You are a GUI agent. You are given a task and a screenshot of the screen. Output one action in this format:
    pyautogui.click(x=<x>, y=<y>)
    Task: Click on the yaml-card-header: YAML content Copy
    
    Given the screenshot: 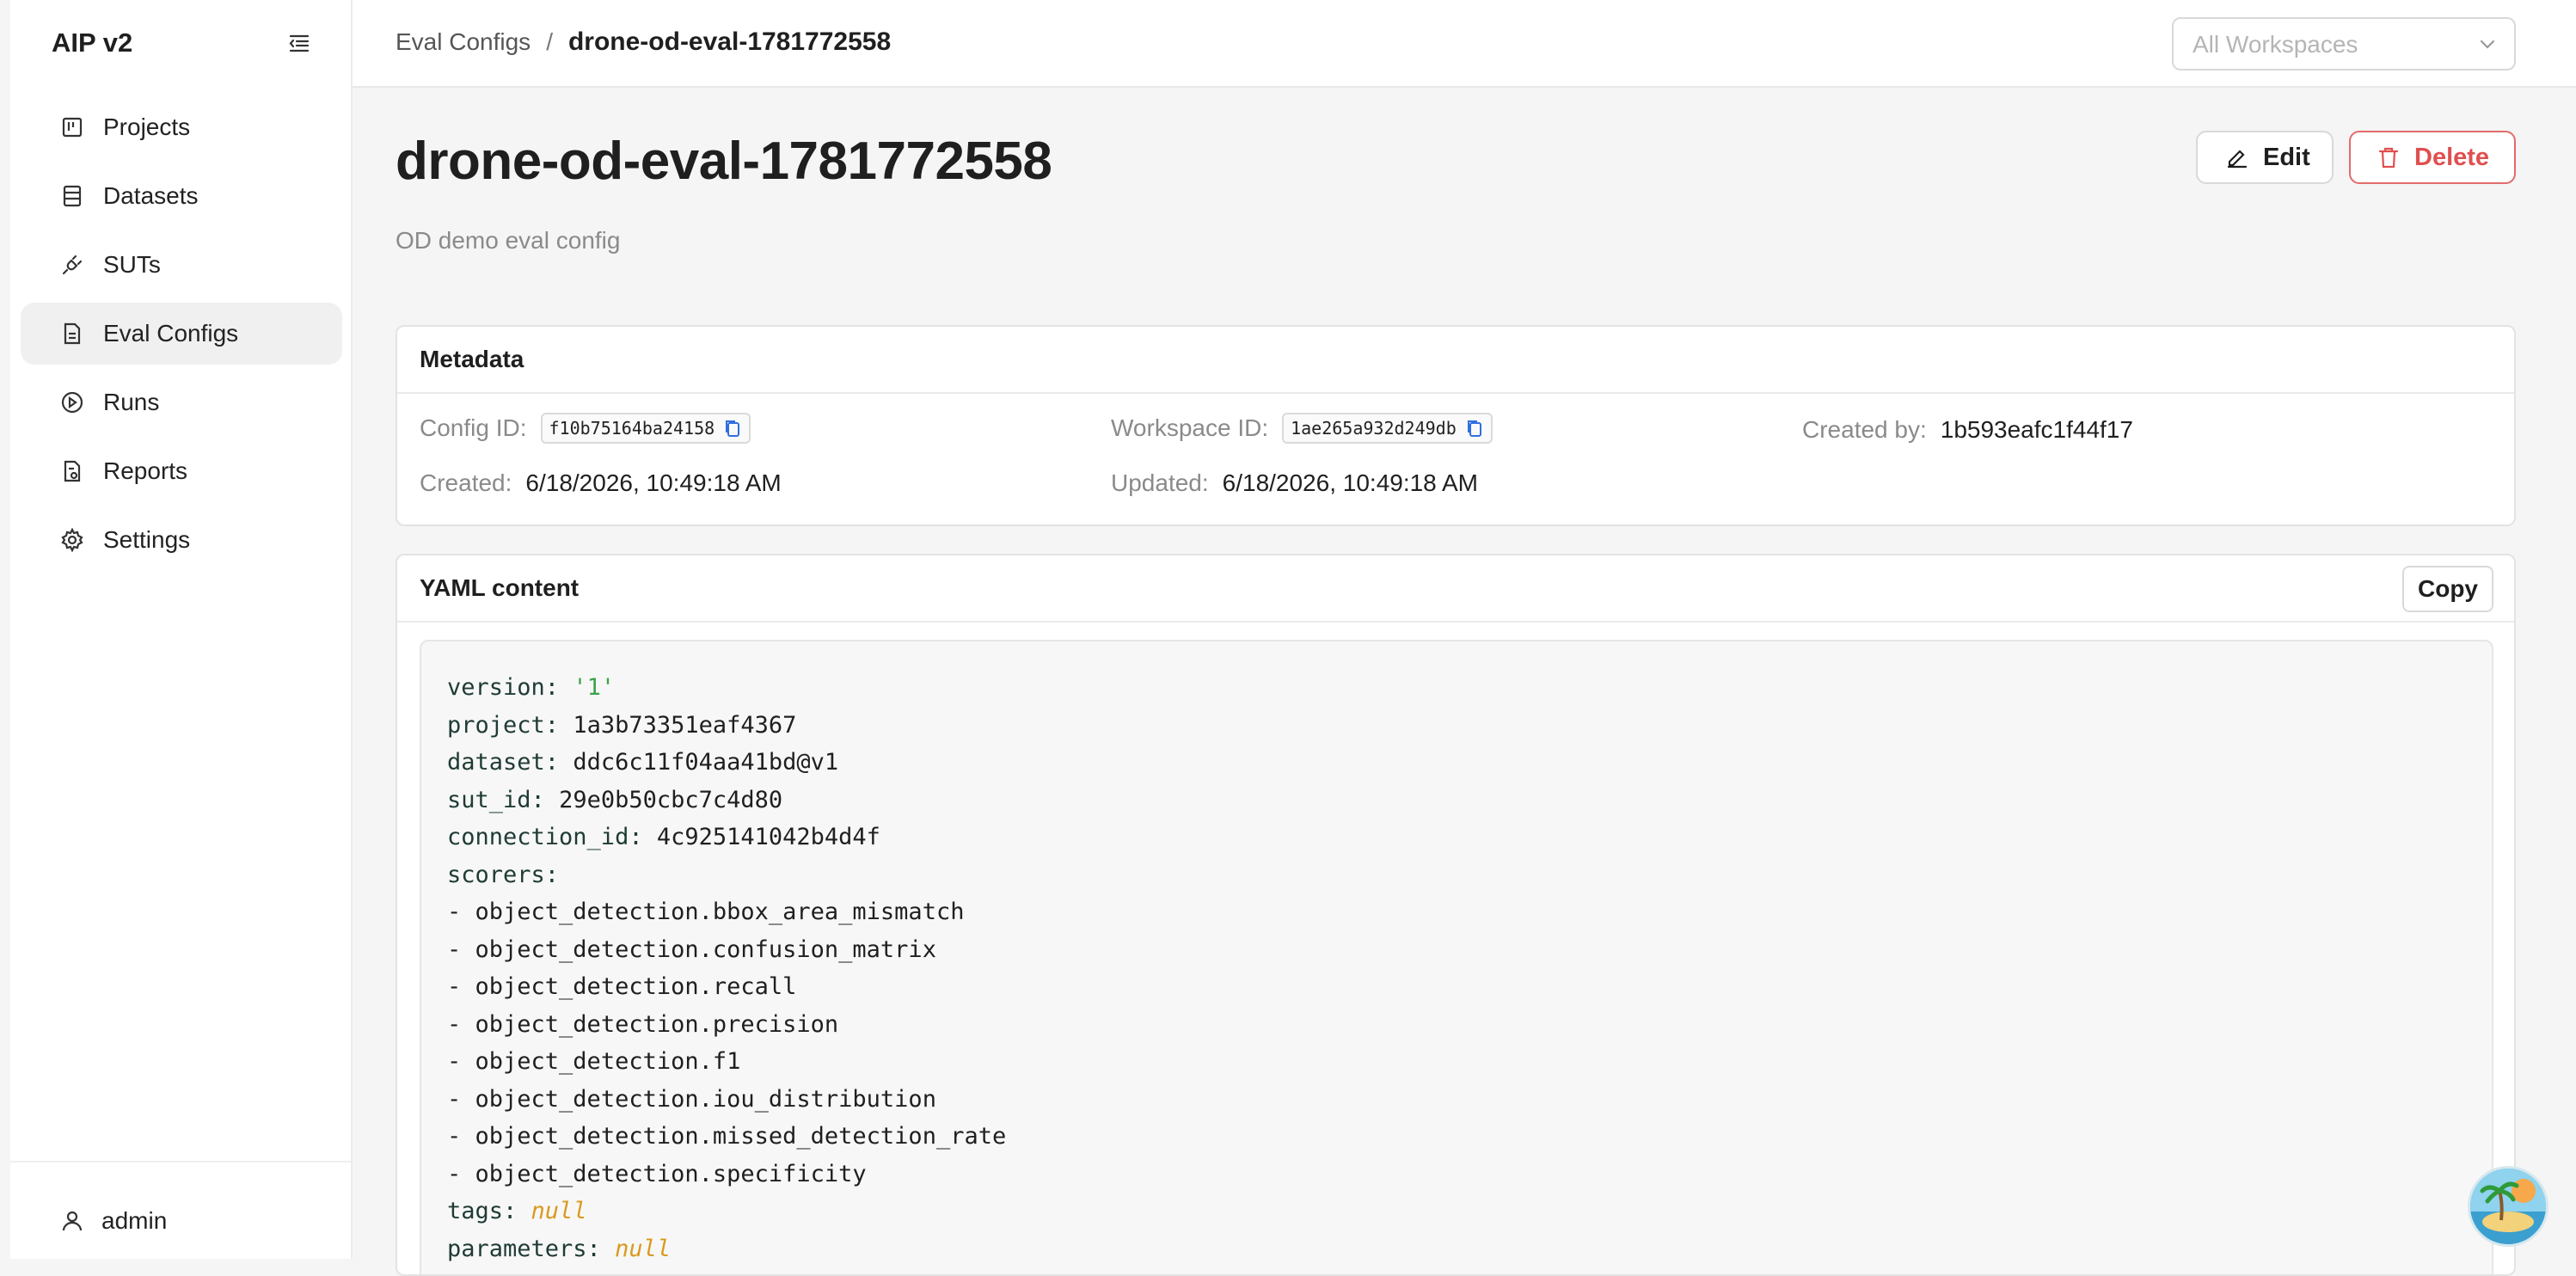 What is the action you would take?
    pyautogui.click(x=1455, y=589)
    